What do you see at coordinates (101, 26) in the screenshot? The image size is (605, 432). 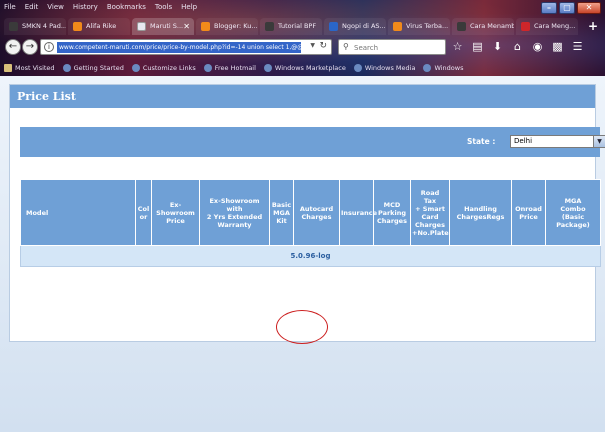 I see `tab-label: Alifa Rike` at bounding box center [101, 26].